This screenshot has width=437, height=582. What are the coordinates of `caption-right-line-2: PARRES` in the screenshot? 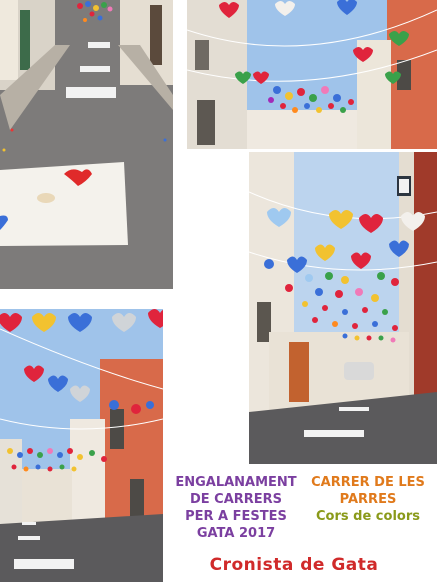 It's located at (368, 499).